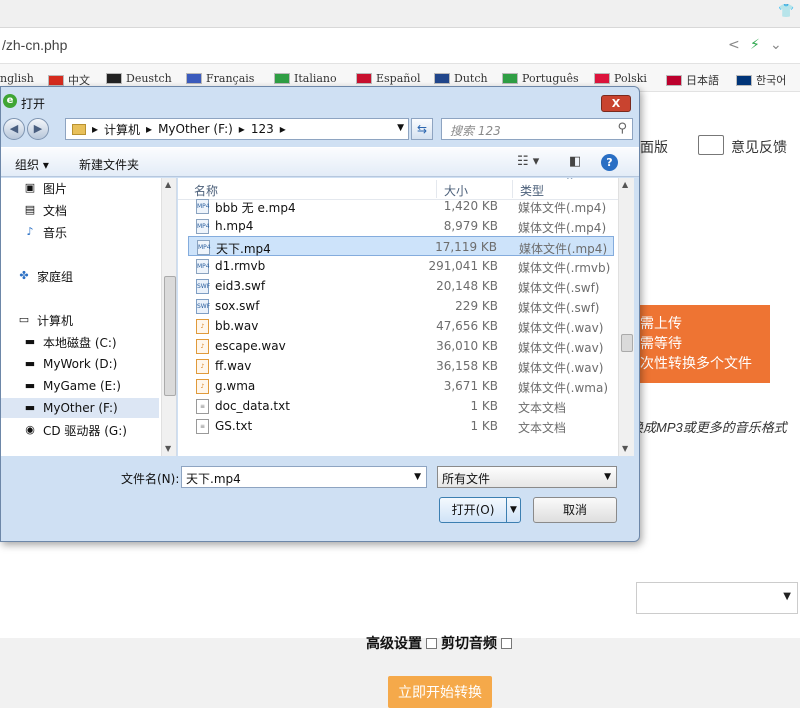 Image resolution: width=800 pixels, height=708 pixels. What do you see at coordinates (72, 386) in the screenshot?
I see `nav-item-drive-e: ▬ MyGame (E:)` at bounding box center [72, 386].